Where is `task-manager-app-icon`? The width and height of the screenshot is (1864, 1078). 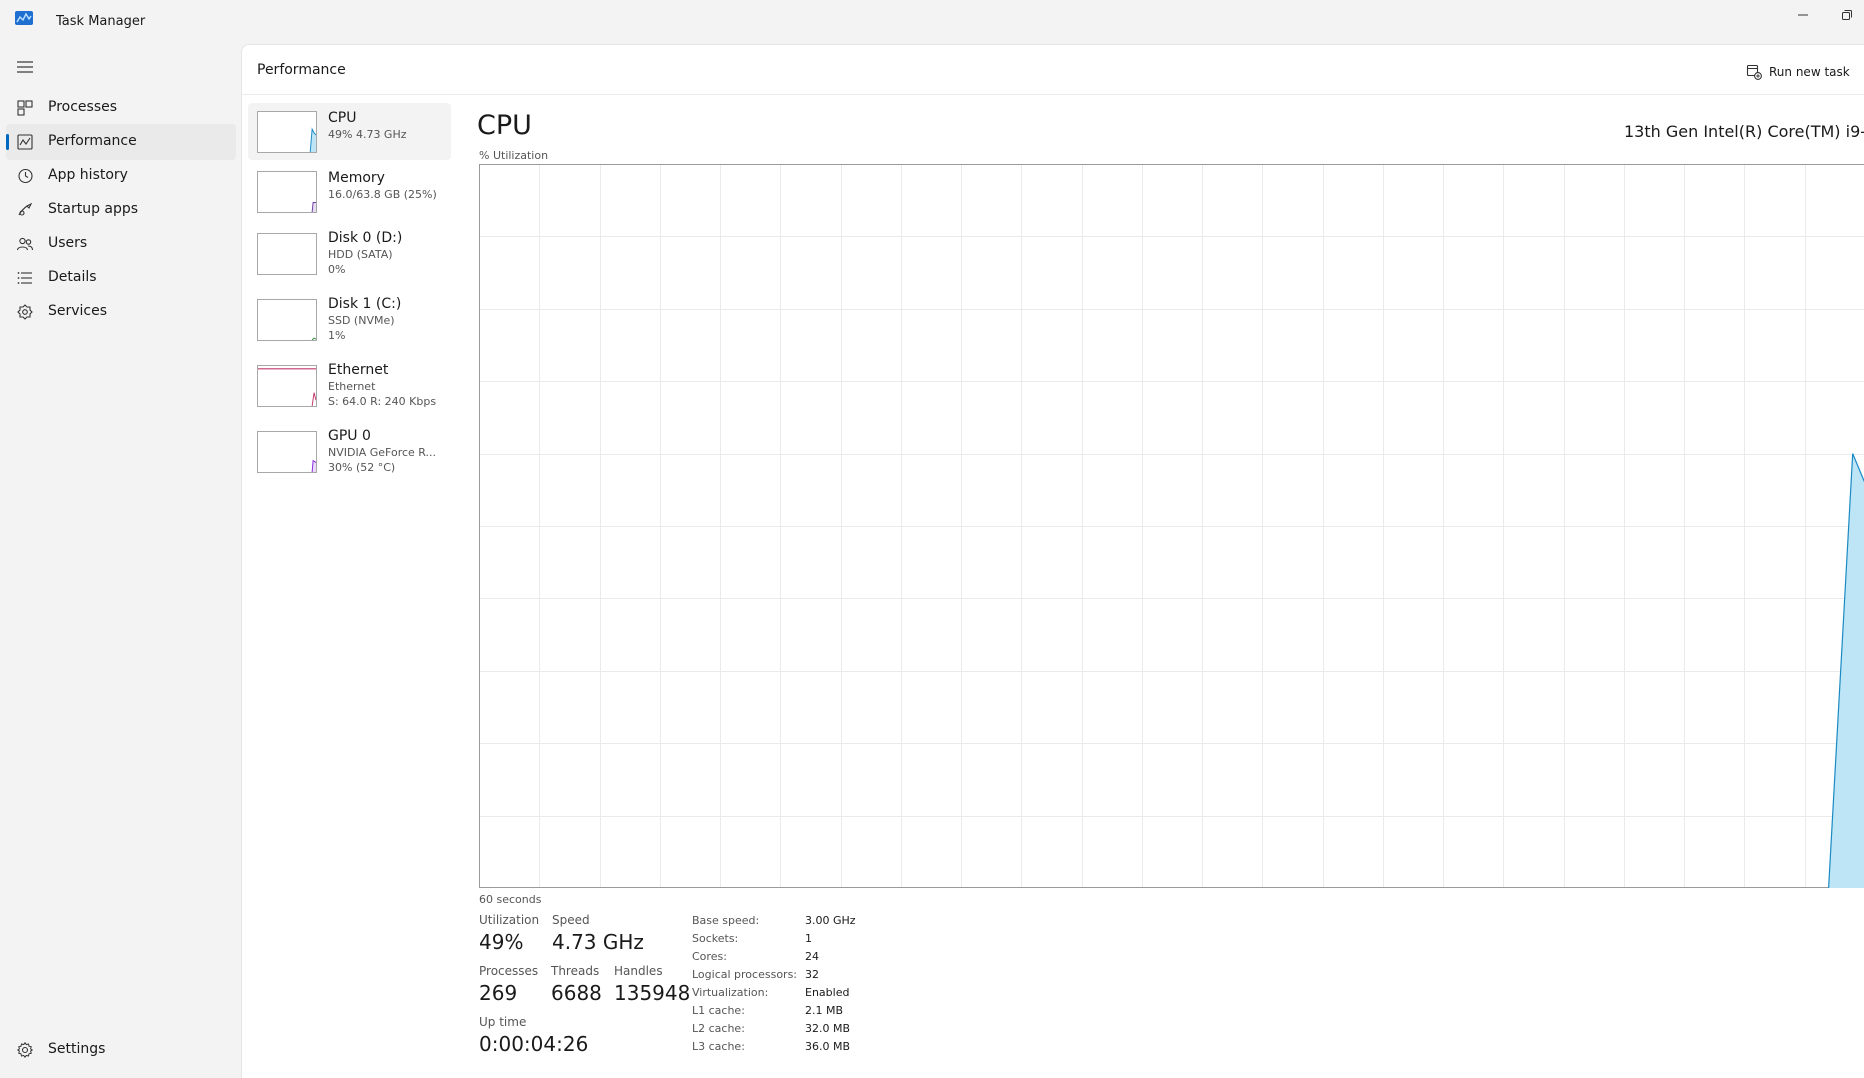 task-manager-app-icon is located at coordinates (24, 18).